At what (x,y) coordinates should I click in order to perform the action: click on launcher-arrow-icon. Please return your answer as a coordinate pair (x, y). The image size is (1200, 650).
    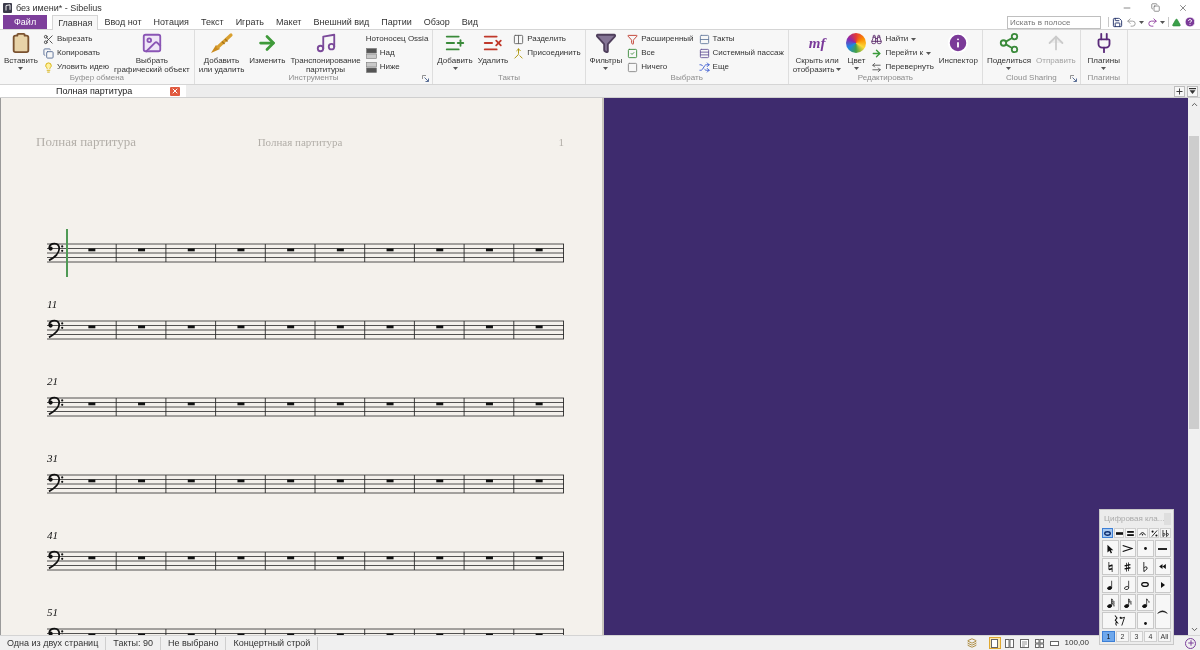
    Looking at the image, I should click on (426, 78).